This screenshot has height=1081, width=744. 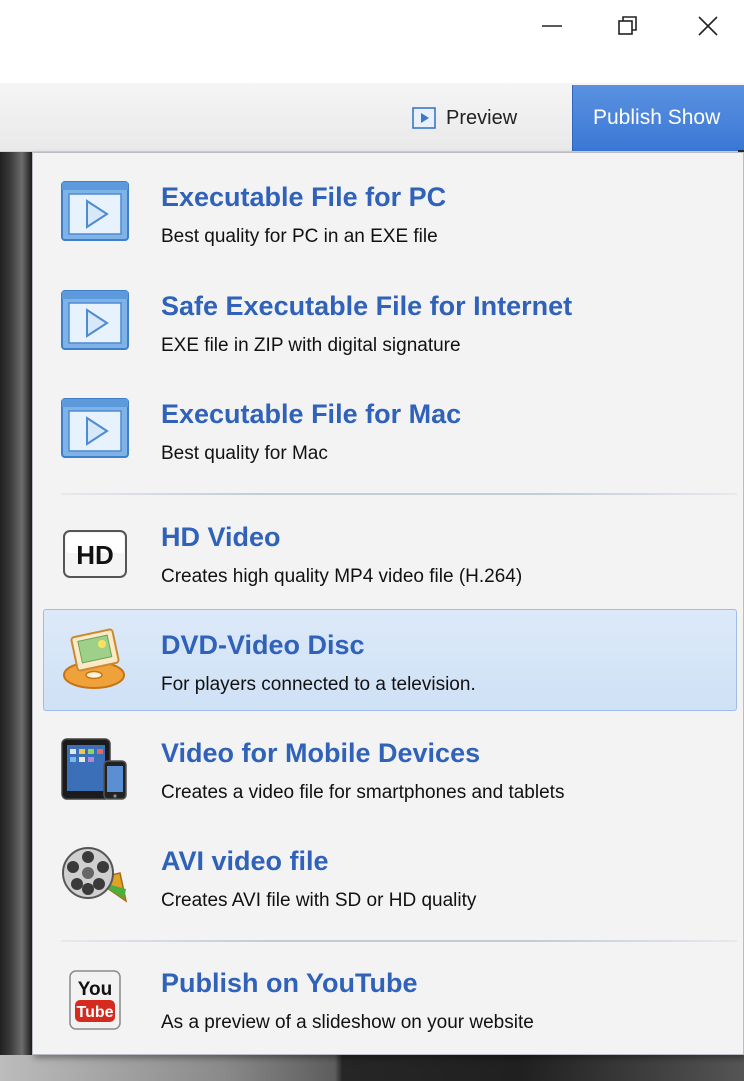 What do you see at coordinates (299, 236) in the screenshot?
I see `menu-item-description: Best quality for PC in an EXE file` at bounding box center [299, 236].